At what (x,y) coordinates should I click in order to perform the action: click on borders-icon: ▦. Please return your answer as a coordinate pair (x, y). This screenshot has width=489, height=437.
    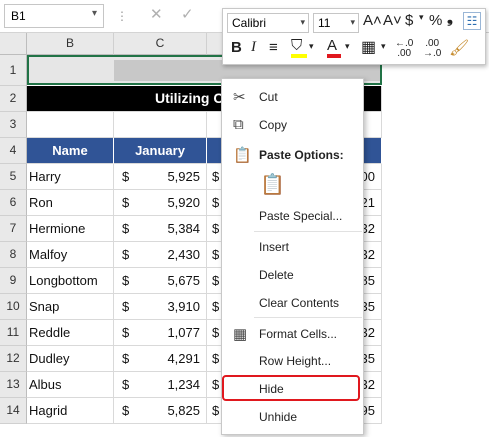
    Looking at the image, I should click on (368, 47).